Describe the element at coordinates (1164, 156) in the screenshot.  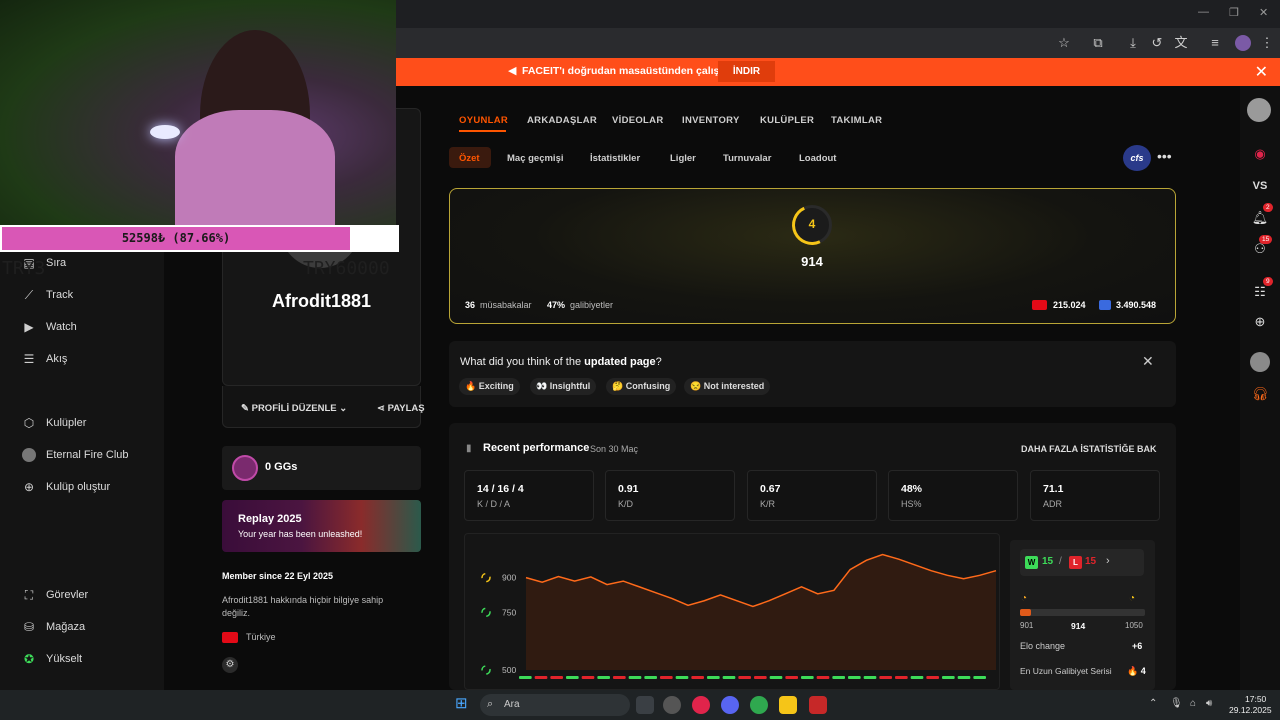
I see `more-options-icon: •••` at that location.